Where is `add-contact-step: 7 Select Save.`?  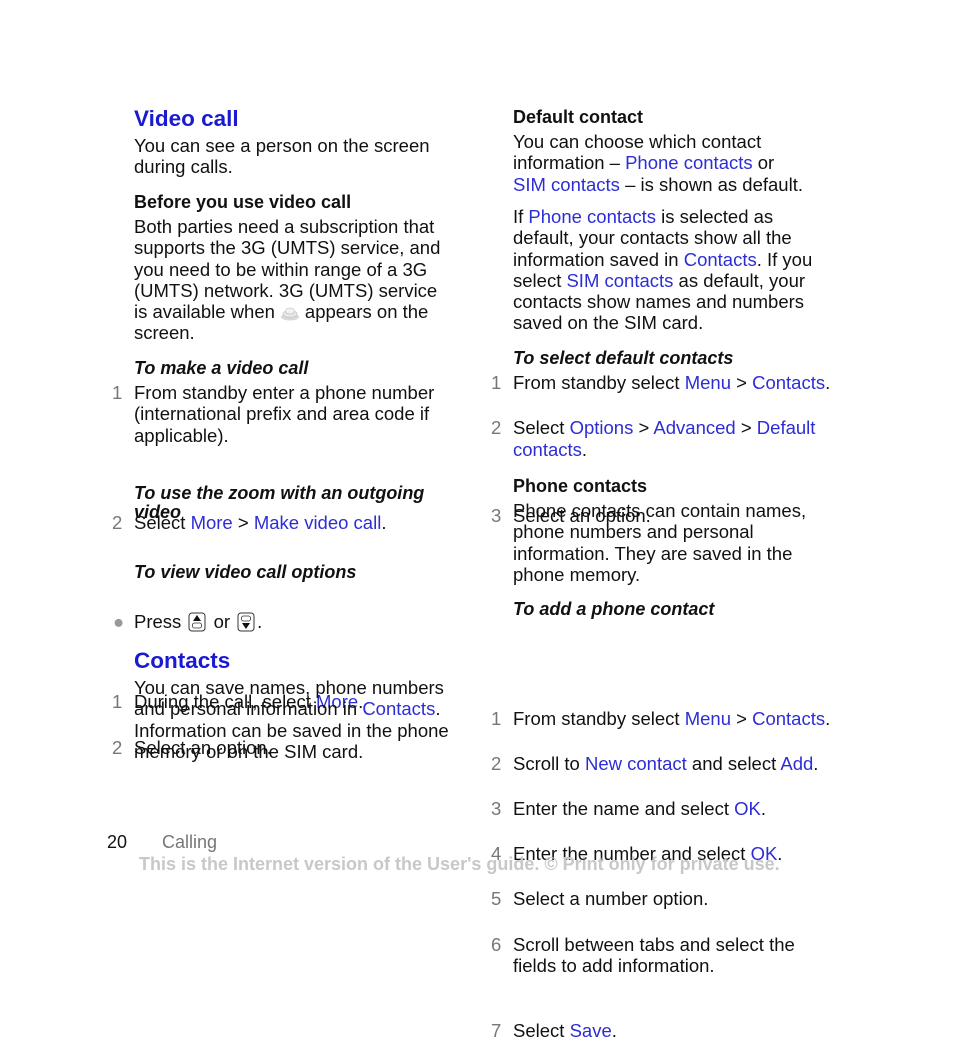 add-contact-step: 7 Select Save. is located at coordinates (554, 1031).